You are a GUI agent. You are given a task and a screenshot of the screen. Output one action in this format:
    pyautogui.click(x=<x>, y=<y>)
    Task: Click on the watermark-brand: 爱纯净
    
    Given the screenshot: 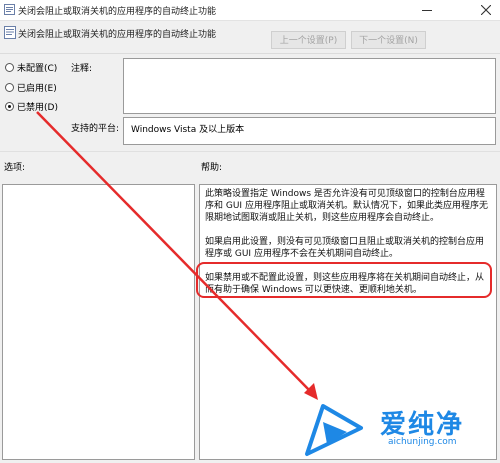 What is the action you would take?
    pyautogui.click(x=422, y=425)
    